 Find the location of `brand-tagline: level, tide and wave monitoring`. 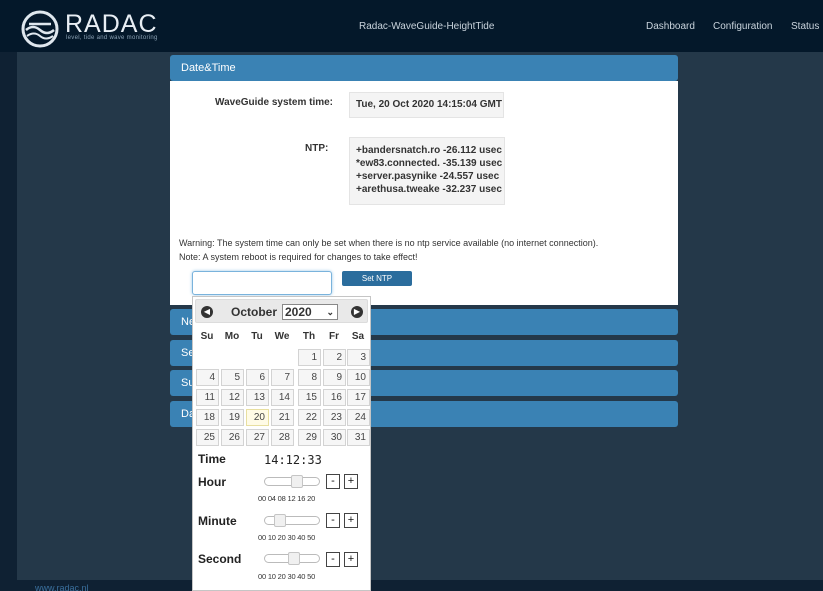

brand-tagline: level, tide and wave monitoring is located at coordinates (112, 38).